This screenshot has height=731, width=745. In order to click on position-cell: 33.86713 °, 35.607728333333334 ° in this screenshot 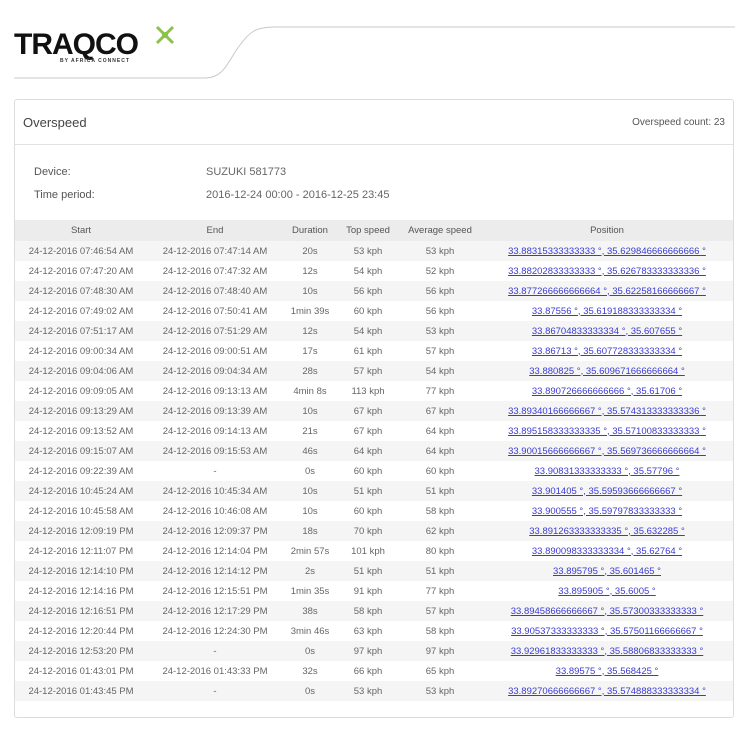, I will do `click(607, 351)`.